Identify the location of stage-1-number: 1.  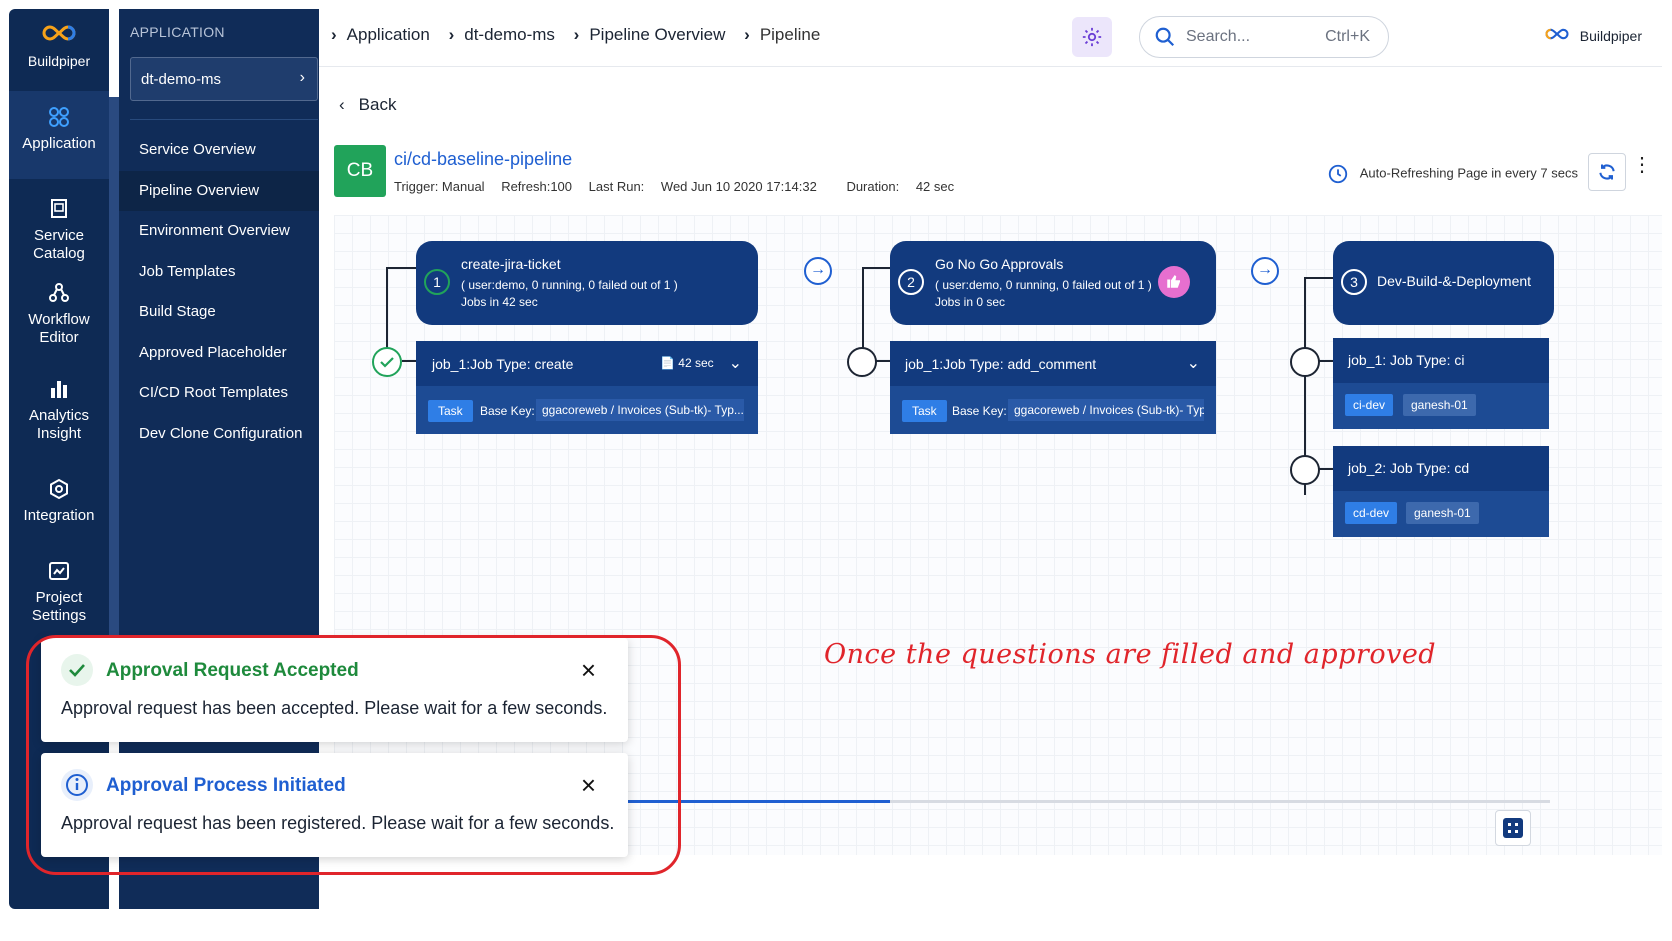
(437, 282).